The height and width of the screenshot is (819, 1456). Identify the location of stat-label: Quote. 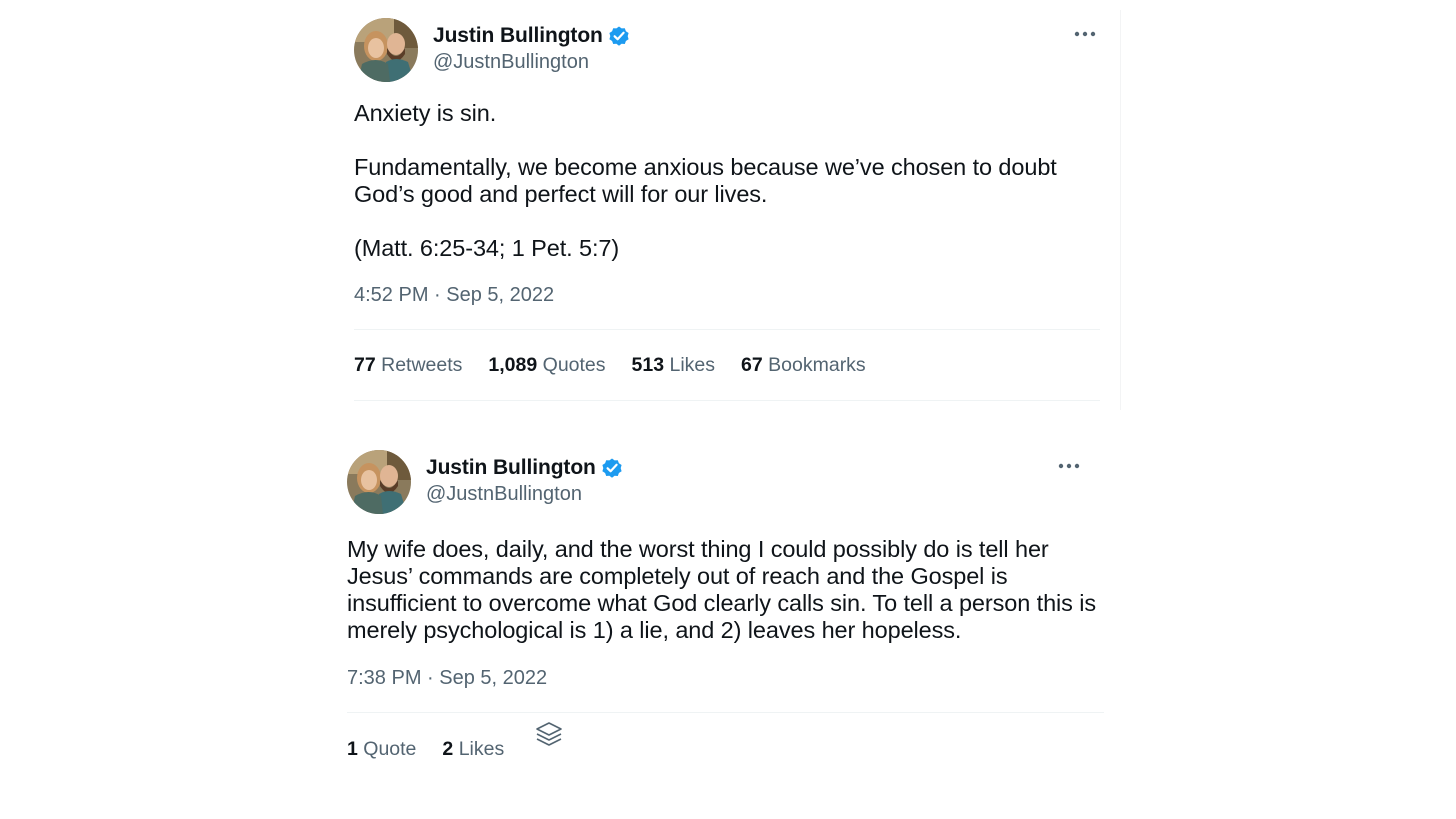
(390, 748).